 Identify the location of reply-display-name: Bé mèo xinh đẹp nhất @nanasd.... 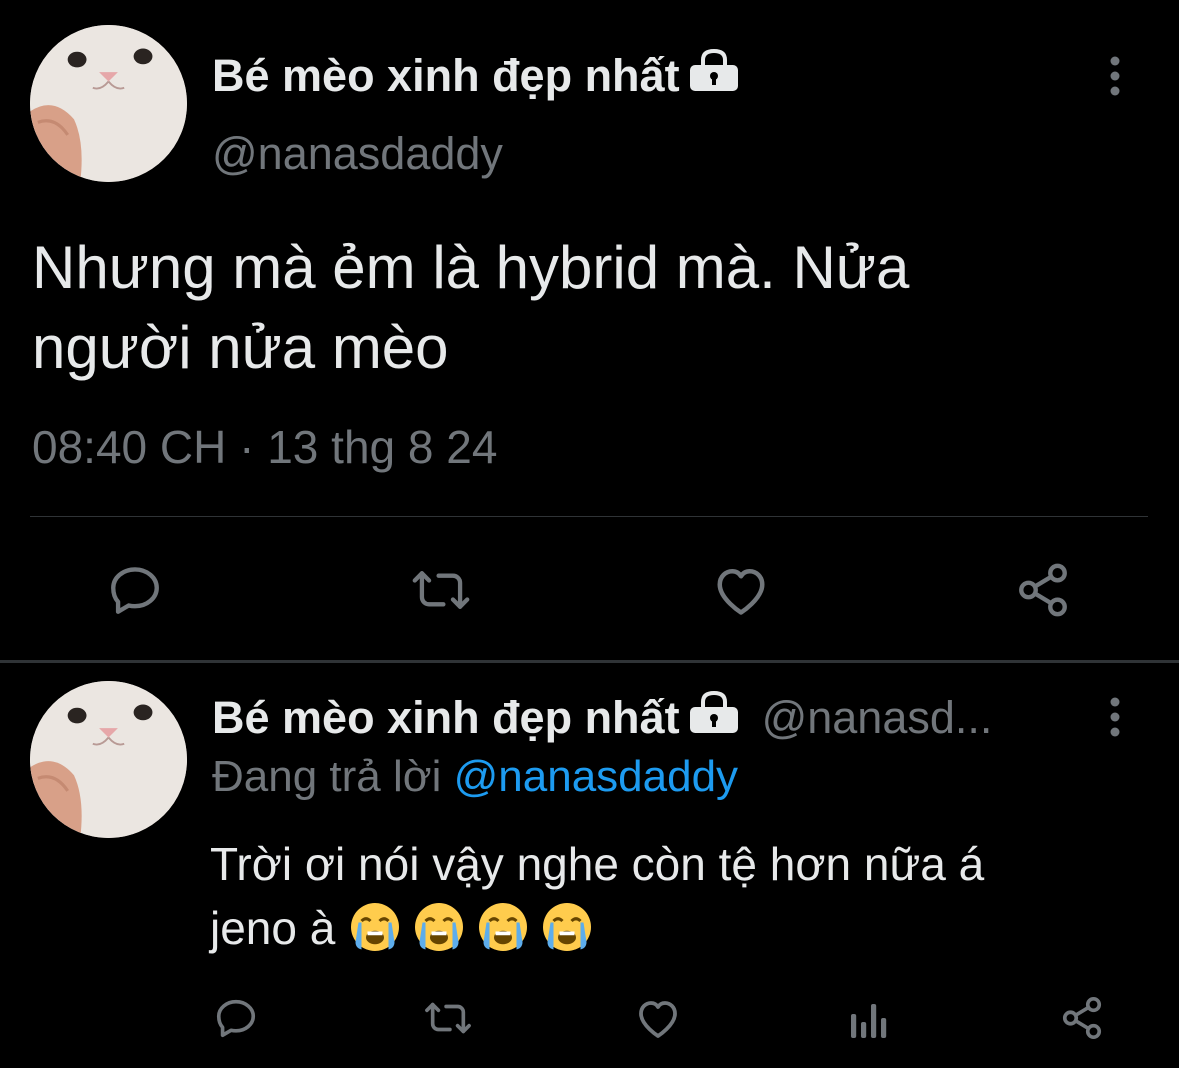
(602, 717).